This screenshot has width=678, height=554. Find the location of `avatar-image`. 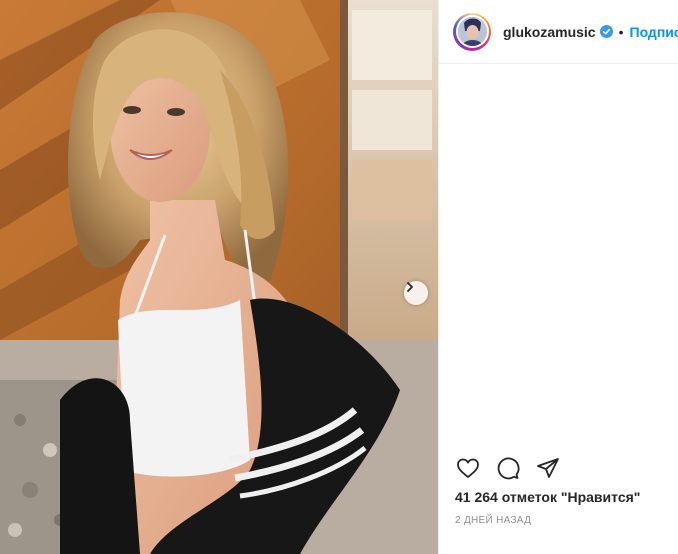

avatar-image is located at coordinates (472, 31).